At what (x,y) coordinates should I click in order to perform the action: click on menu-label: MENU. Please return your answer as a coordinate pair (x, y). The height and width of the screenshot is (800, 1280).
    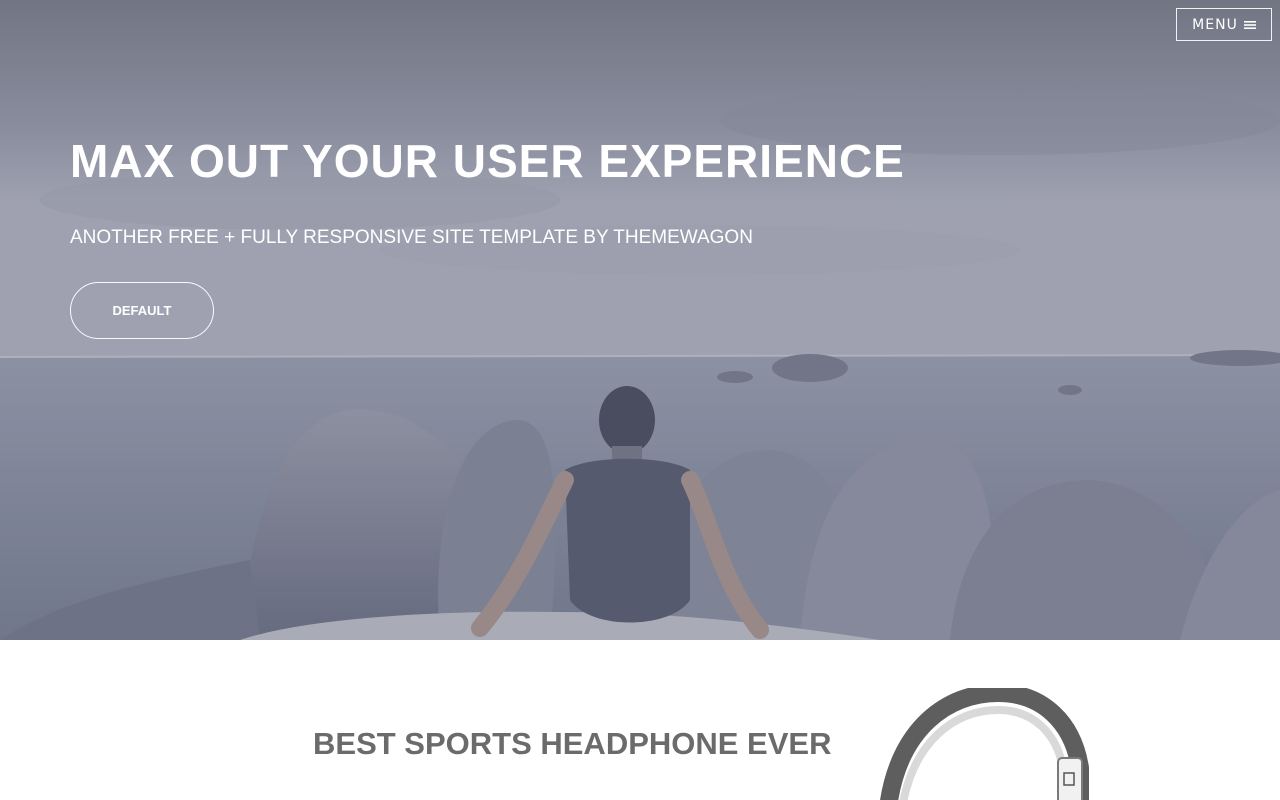
    Looking at the image, I should click on (1215, 24).